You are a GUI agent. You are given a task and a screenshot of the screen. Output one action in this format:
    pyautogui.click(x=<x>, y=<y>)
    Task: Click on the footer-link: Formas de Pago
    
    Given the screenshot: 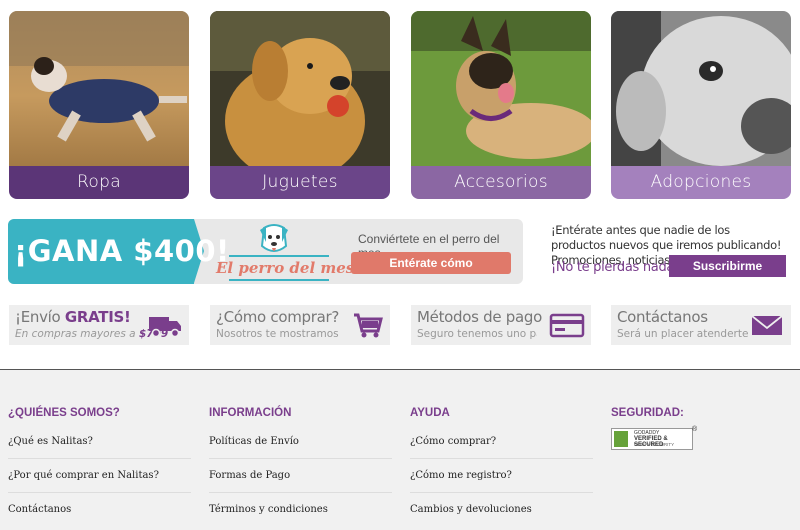 What is the action you would take?
    pyautogui.click(x=300, y=476)
    